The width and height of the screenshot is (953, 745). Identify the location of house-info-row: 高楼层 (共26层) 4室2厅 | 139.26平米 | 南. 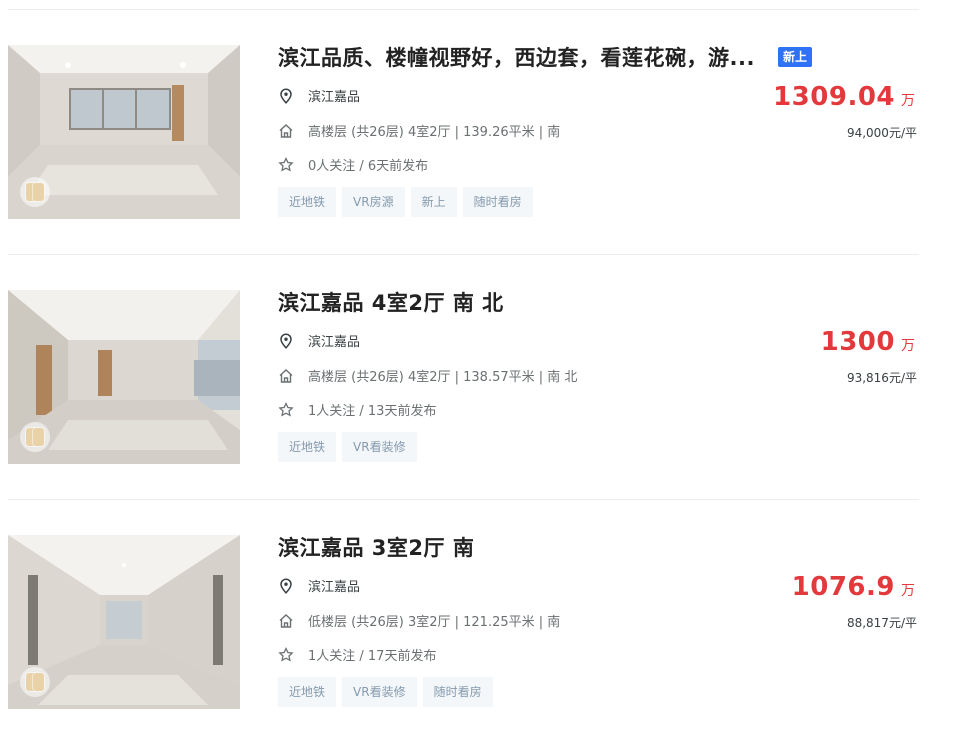
(419, 130).